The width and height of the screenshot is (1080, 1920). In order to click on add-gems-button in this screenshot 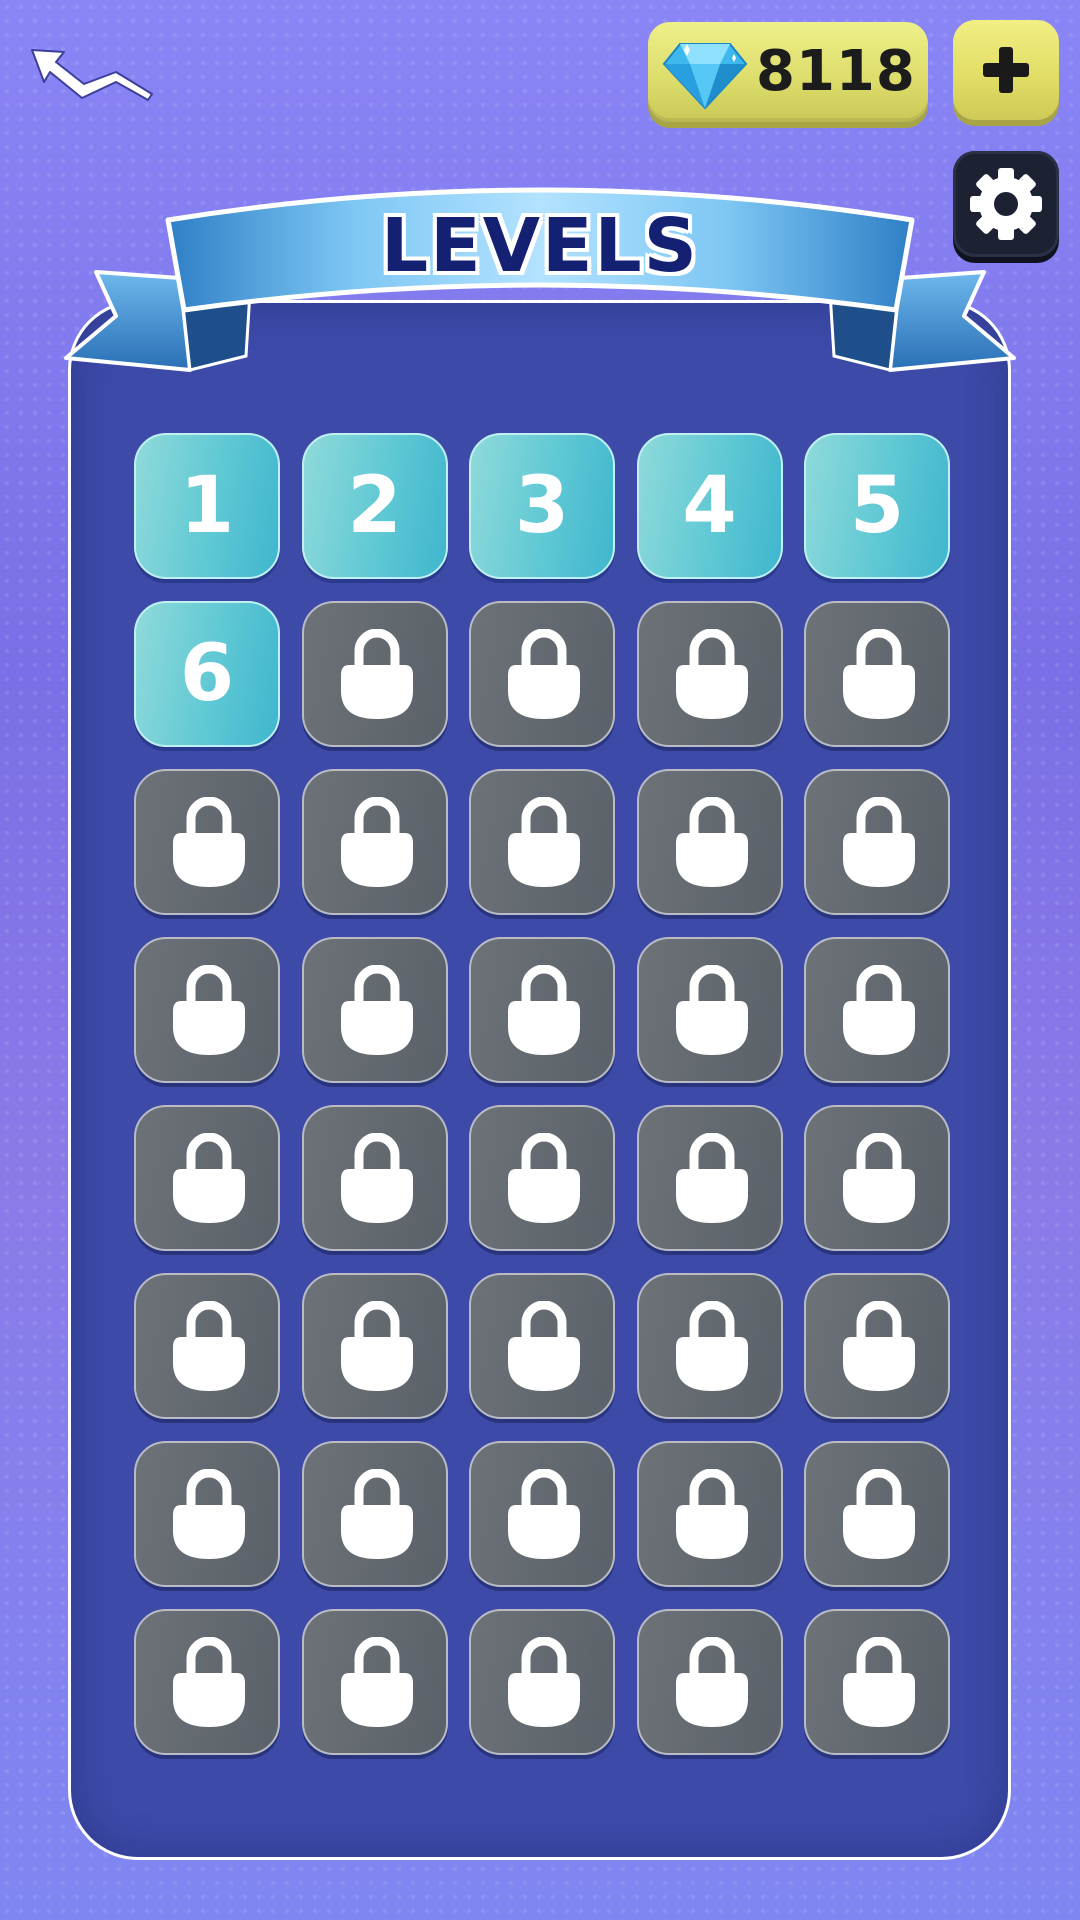, I will do `click(1006, 70)`.